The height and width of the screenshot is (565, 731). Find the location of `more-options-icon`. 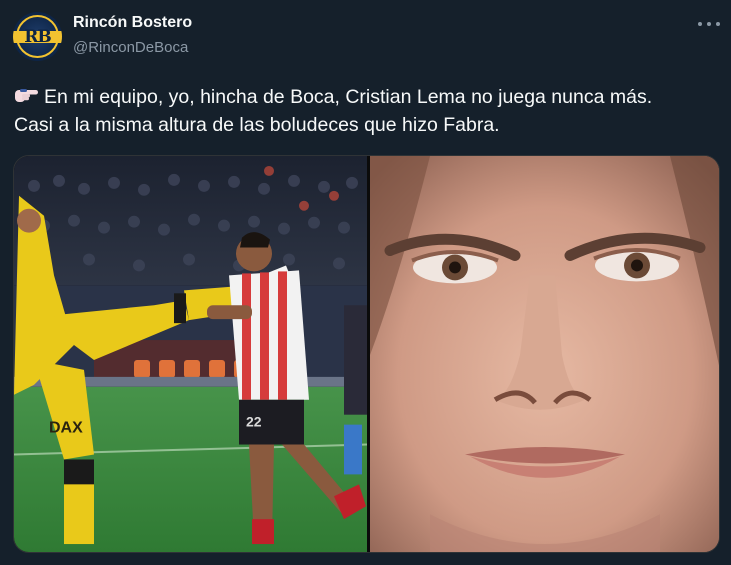

more-options-icon is located at coordinates (709, 24).